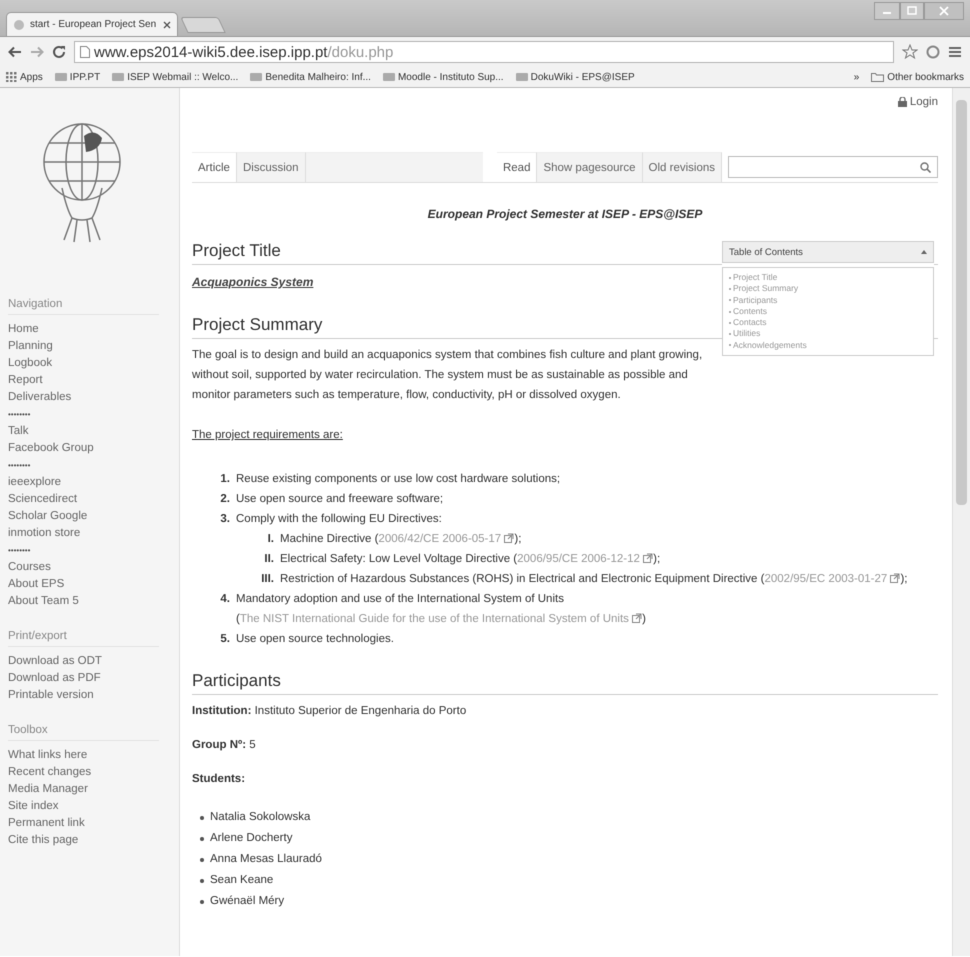 This screenshot has width=970, height=957. Describe the element at coordinates (225, 519) in the screenshot. I see `list-number: 3.` at that location.